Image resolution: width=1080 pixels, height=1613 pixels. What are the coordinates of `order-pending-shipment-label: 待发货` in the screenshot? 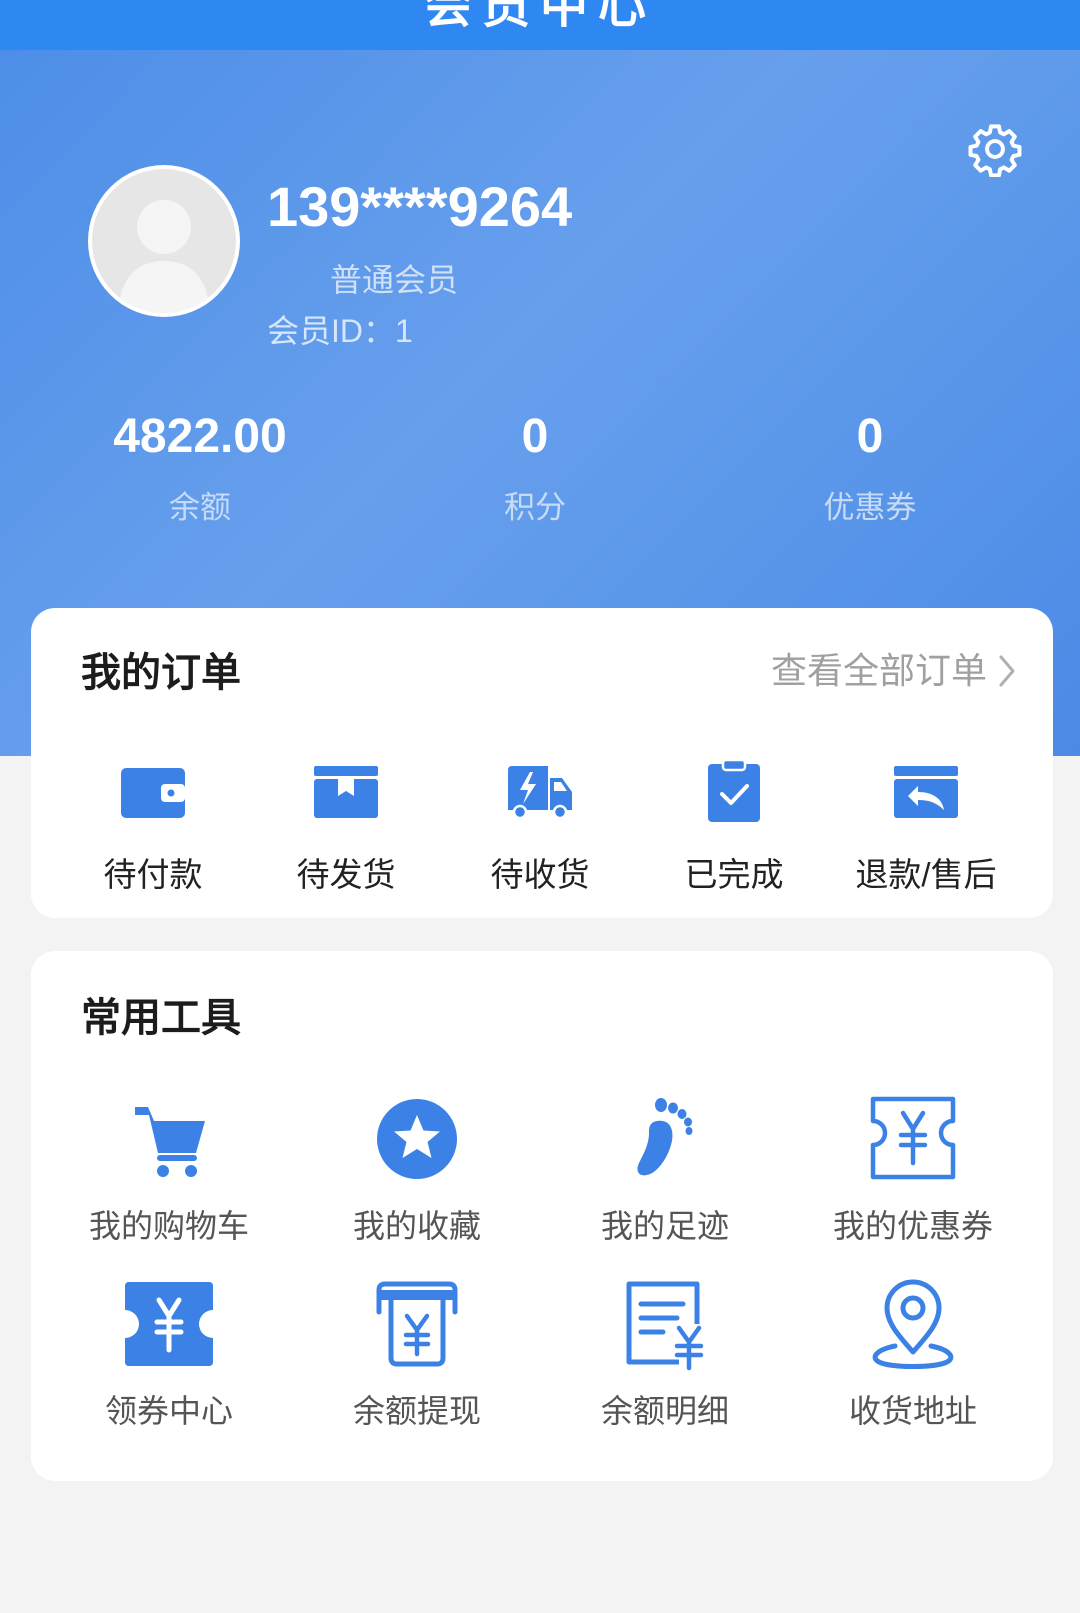 It's located at (346, 874).